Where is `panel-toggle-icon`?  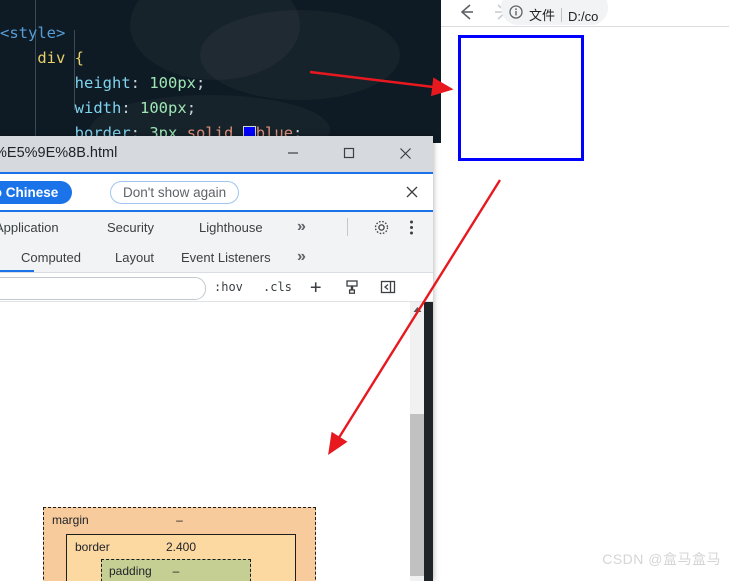 panel-toggle-icon is located at coordinates (388, 287).